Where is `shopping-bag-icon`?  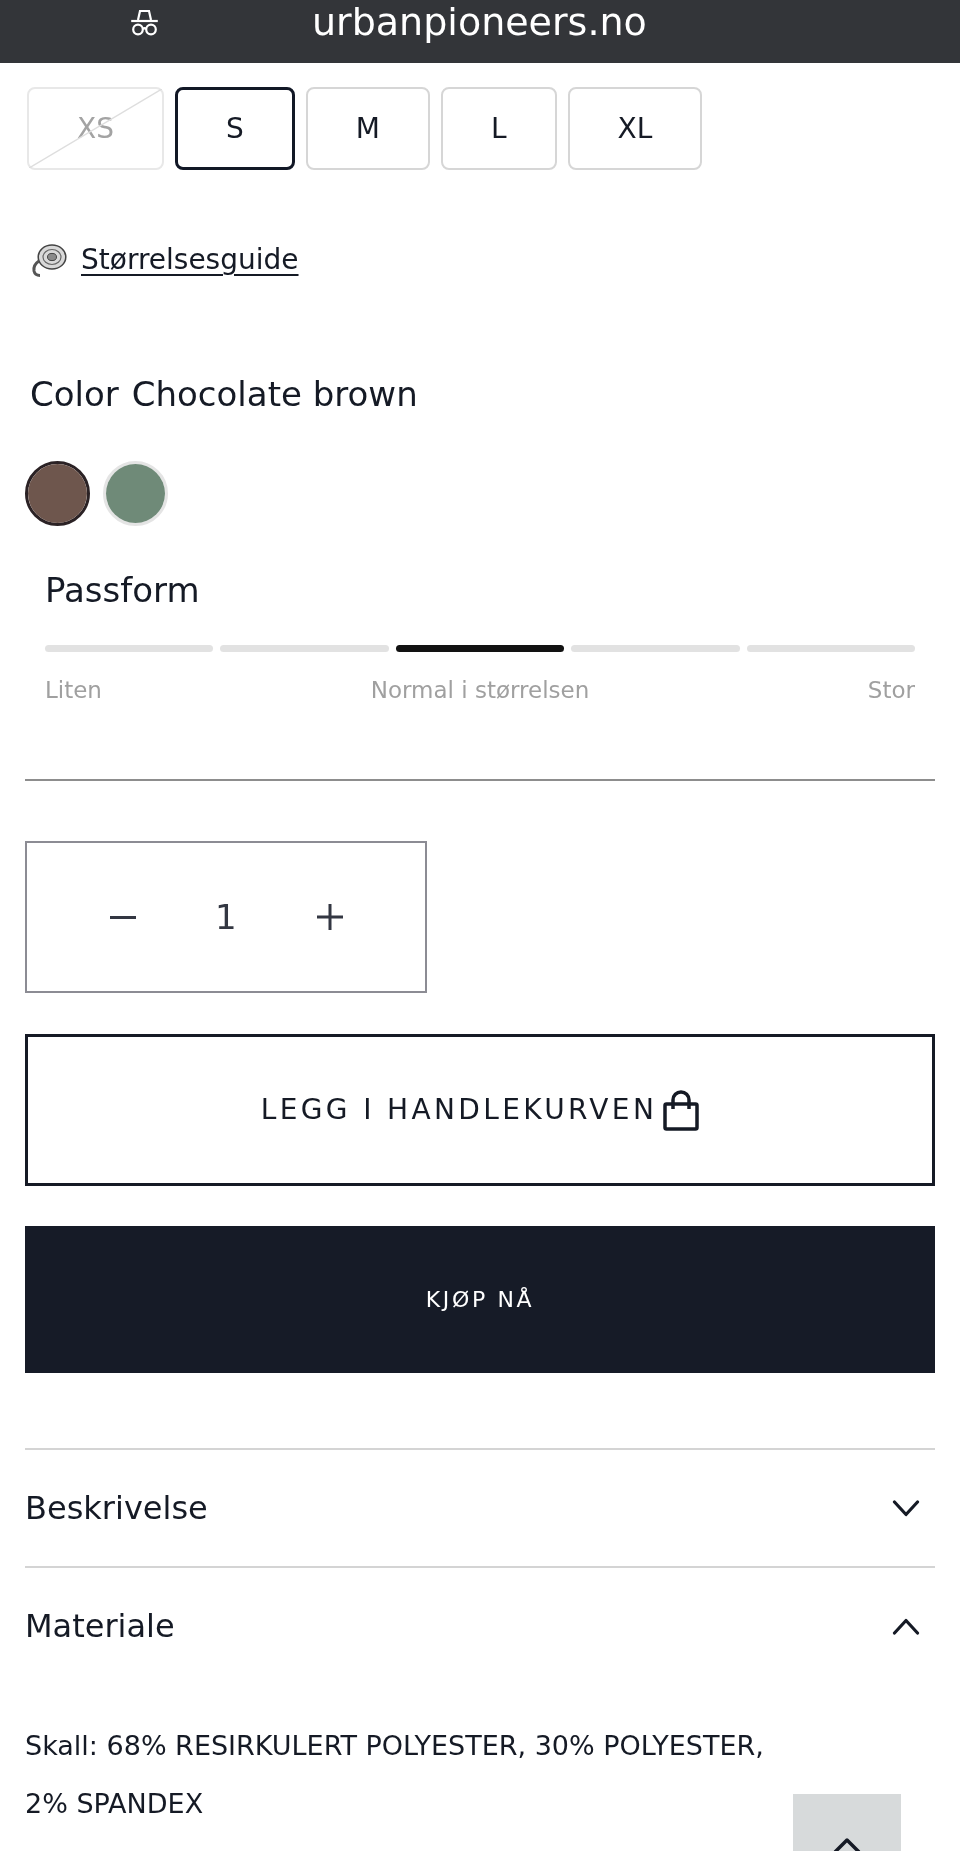
shopping-bag-icon is located at coordinates (681, 1110).